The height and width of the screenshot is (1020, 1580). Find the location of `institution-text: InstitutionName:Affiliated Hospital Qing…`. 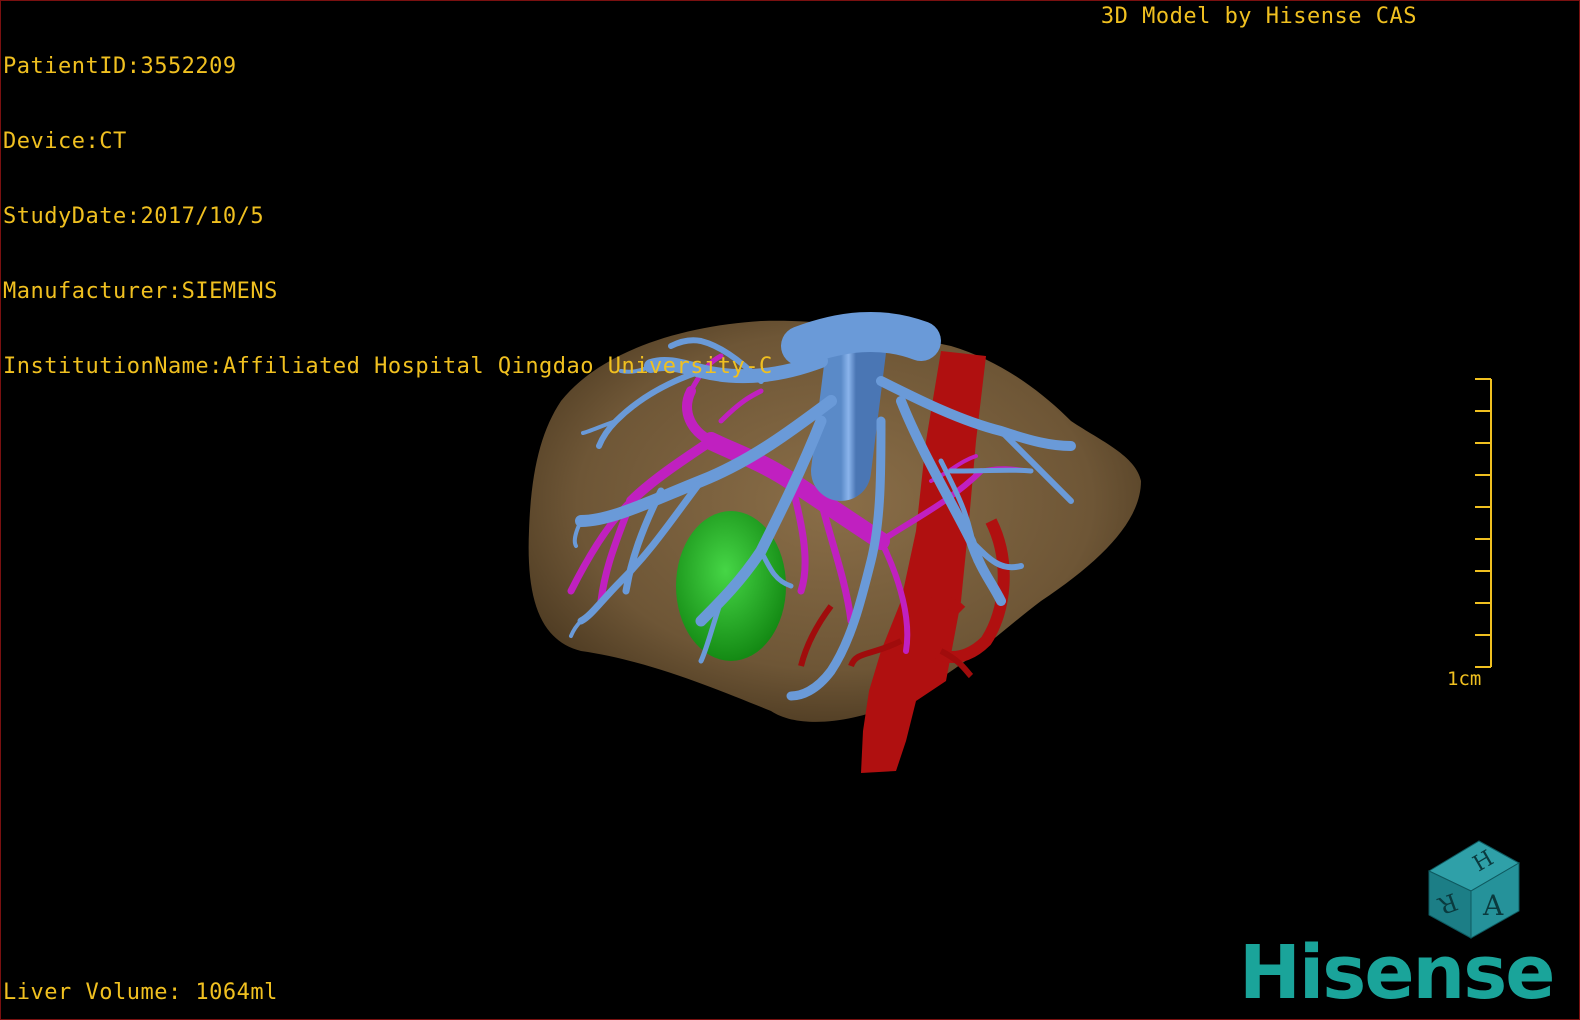

institution-text: InstitutionName:Affiliated Hospital Qing… is located at coordinates (388, 366).